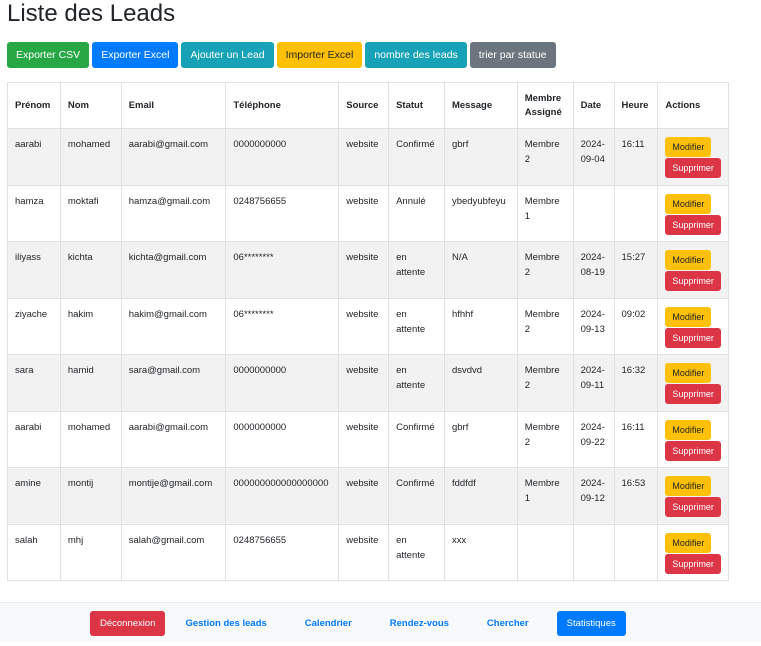 The image size is (761, 646). I want to click on column-header: Statut, so click(416, 105).